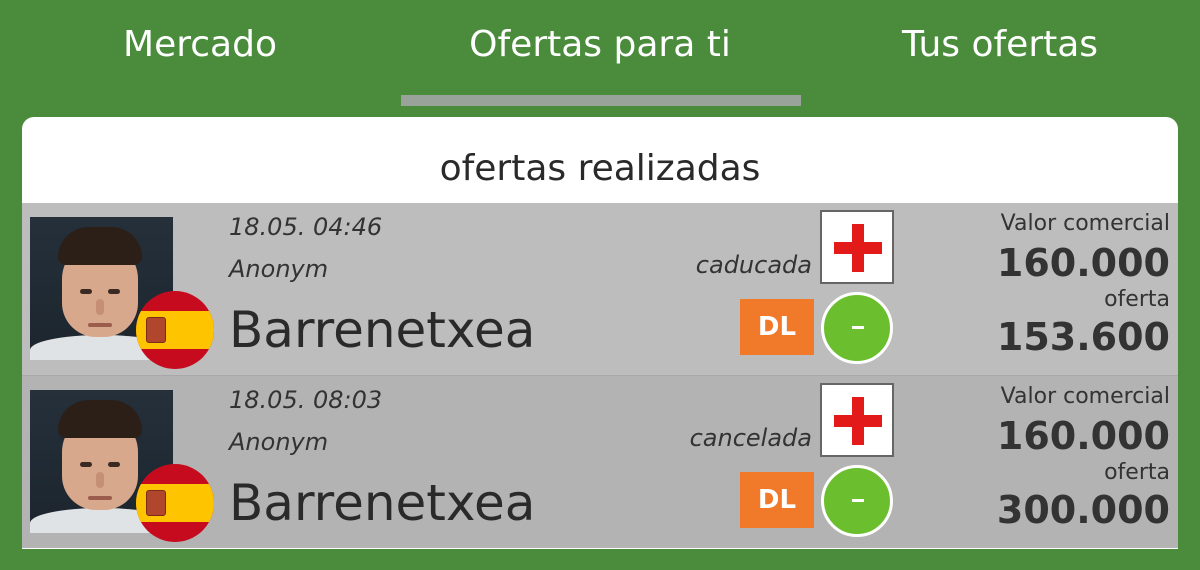 This screenshot has width=1200, height=570. What do you see at coordinates (1083, 510) in the screenshot?
I see `offer-amount: 300.000` at bounding box center [1083, 510].